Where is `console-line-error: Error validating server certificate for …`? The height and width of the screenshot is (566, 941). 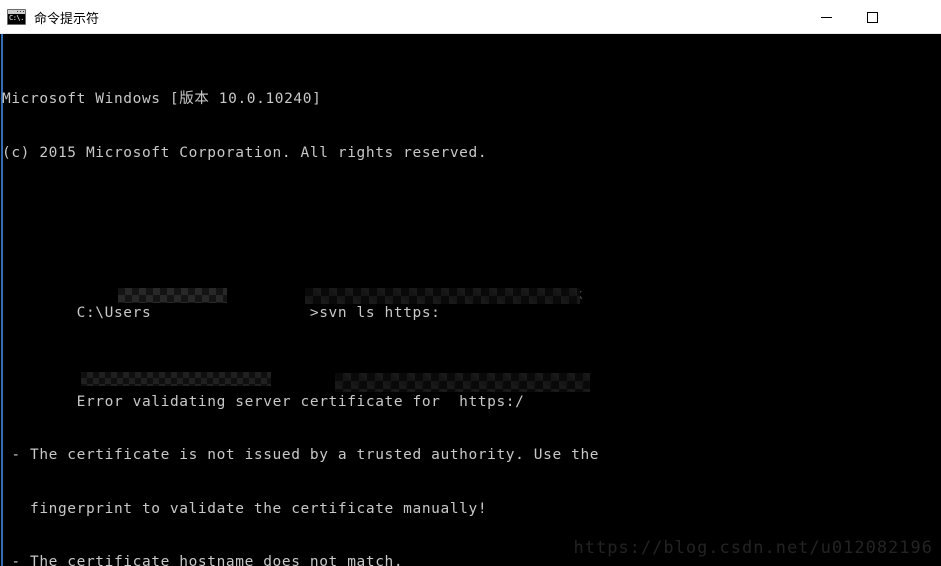 console-line-error: Error validating server certificate for … is located at coordinates (471, 391).